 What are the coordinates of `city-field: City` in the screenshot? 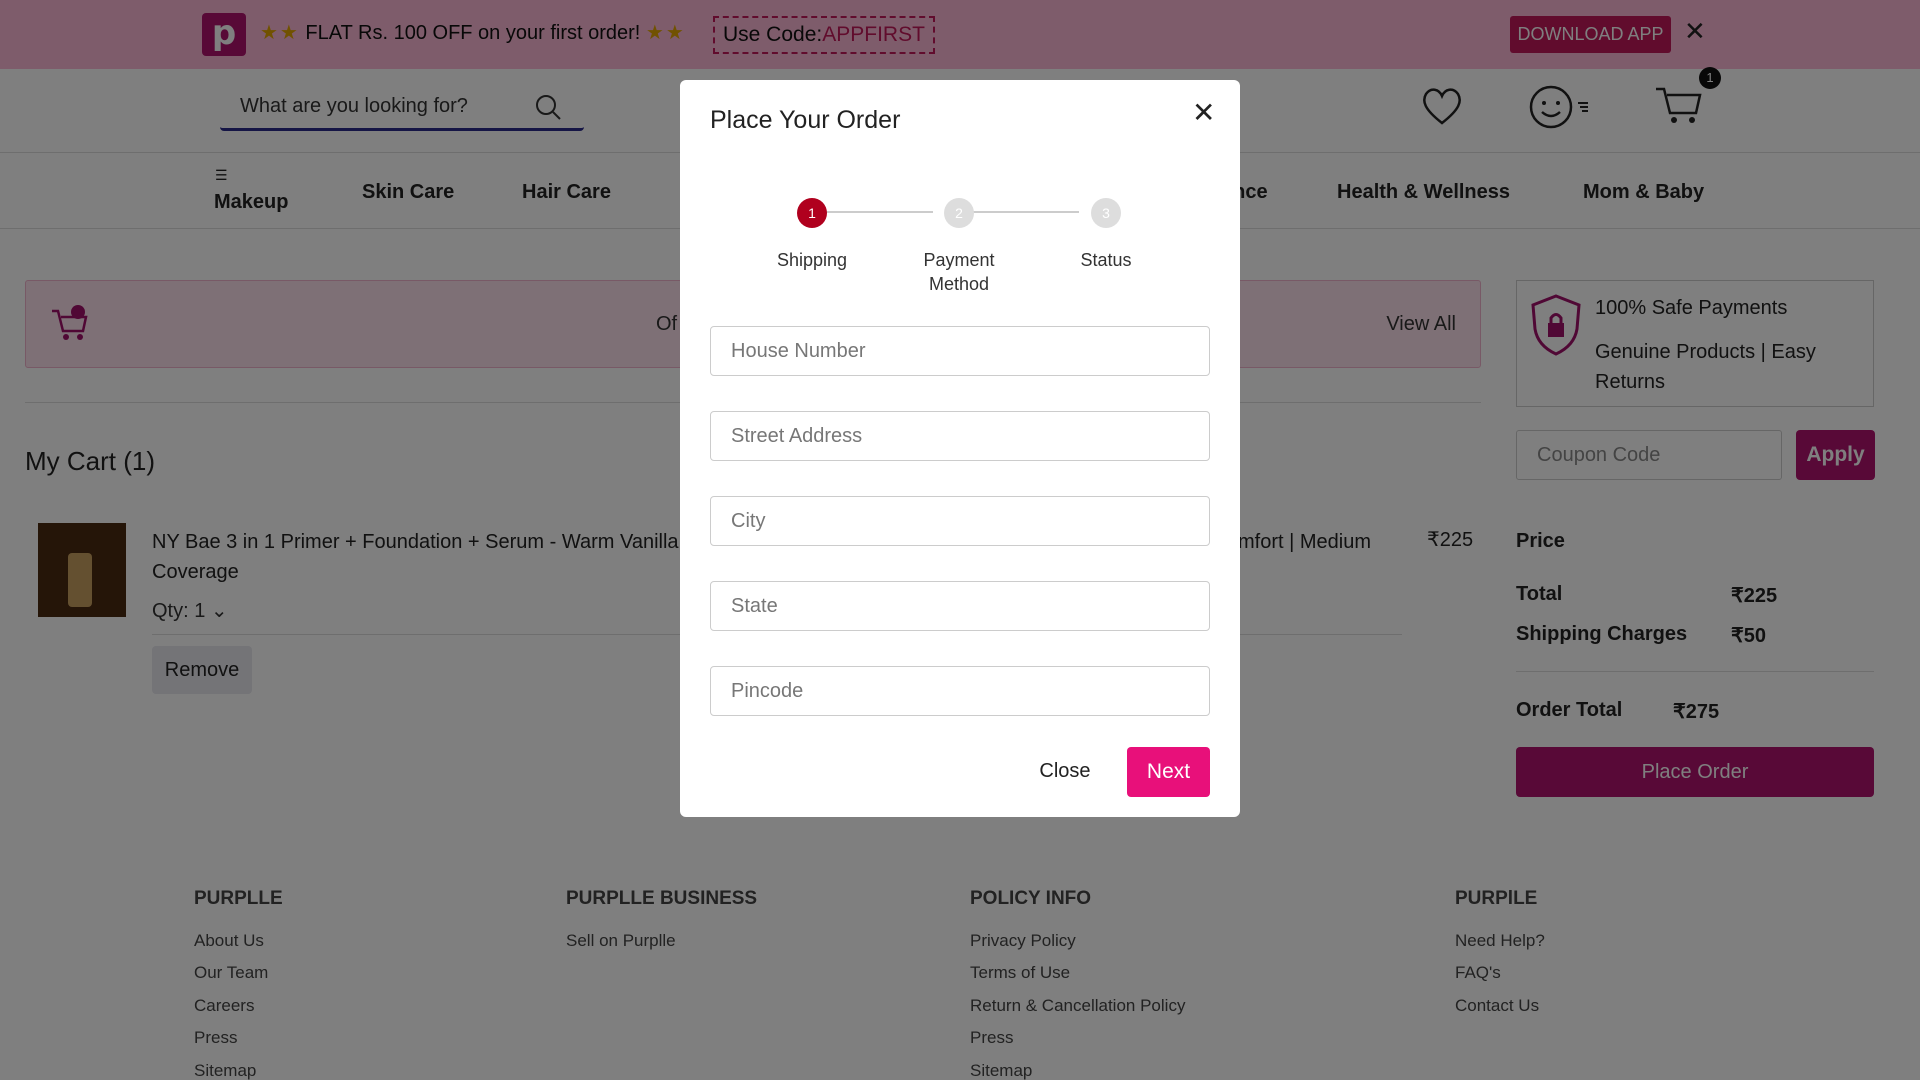 It's located at (960, 521).